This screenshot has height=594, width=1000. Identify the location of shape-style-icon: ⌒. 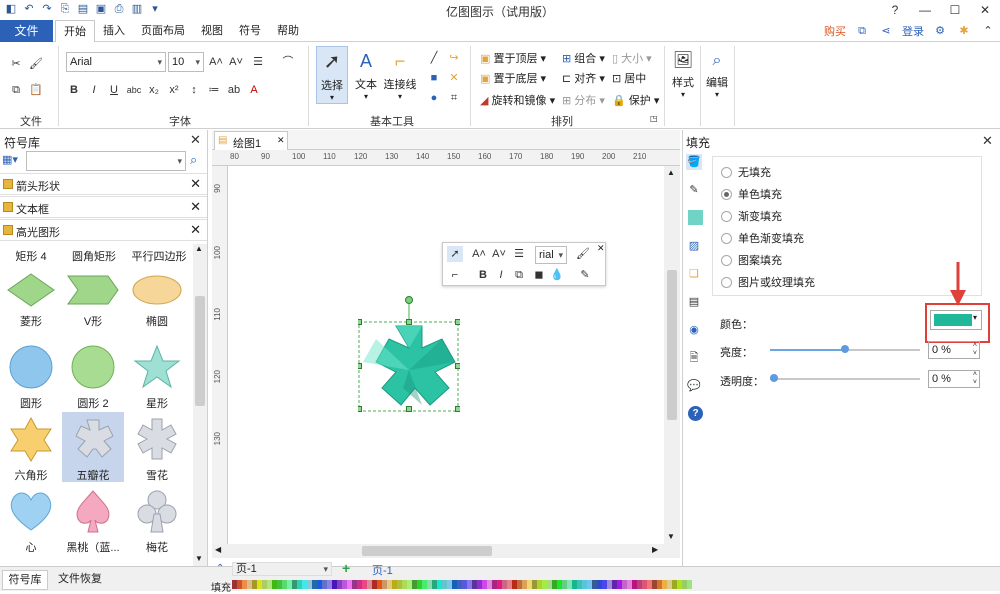
(288, 62).